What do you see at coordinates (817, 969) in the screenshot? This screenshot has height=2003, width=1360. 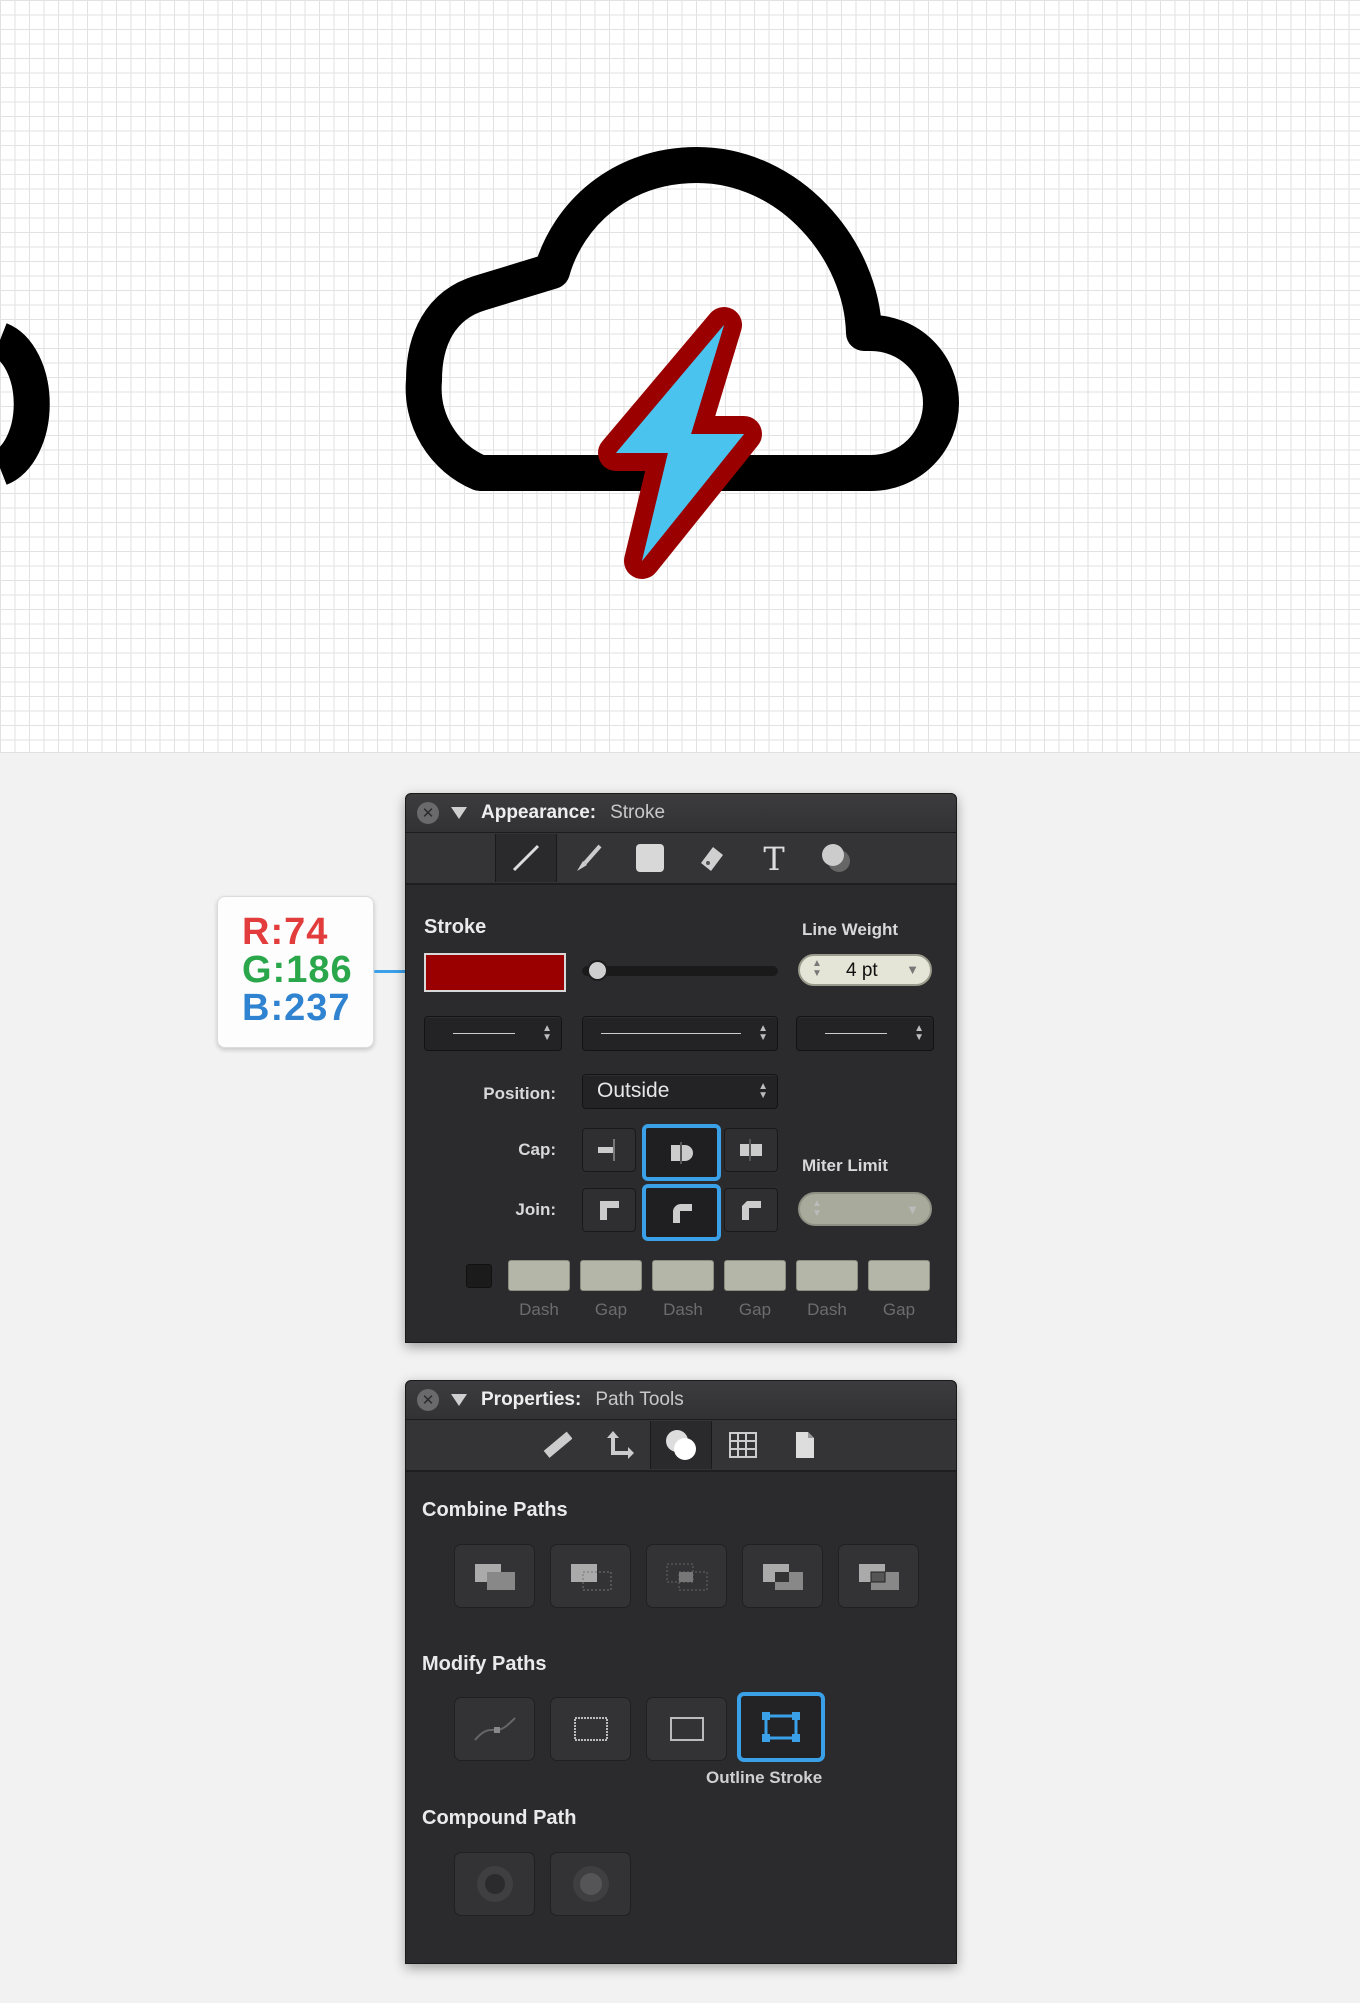 I see `line-weight-stepper-icon: ▲ ▼` at bounding box center [817, 969].